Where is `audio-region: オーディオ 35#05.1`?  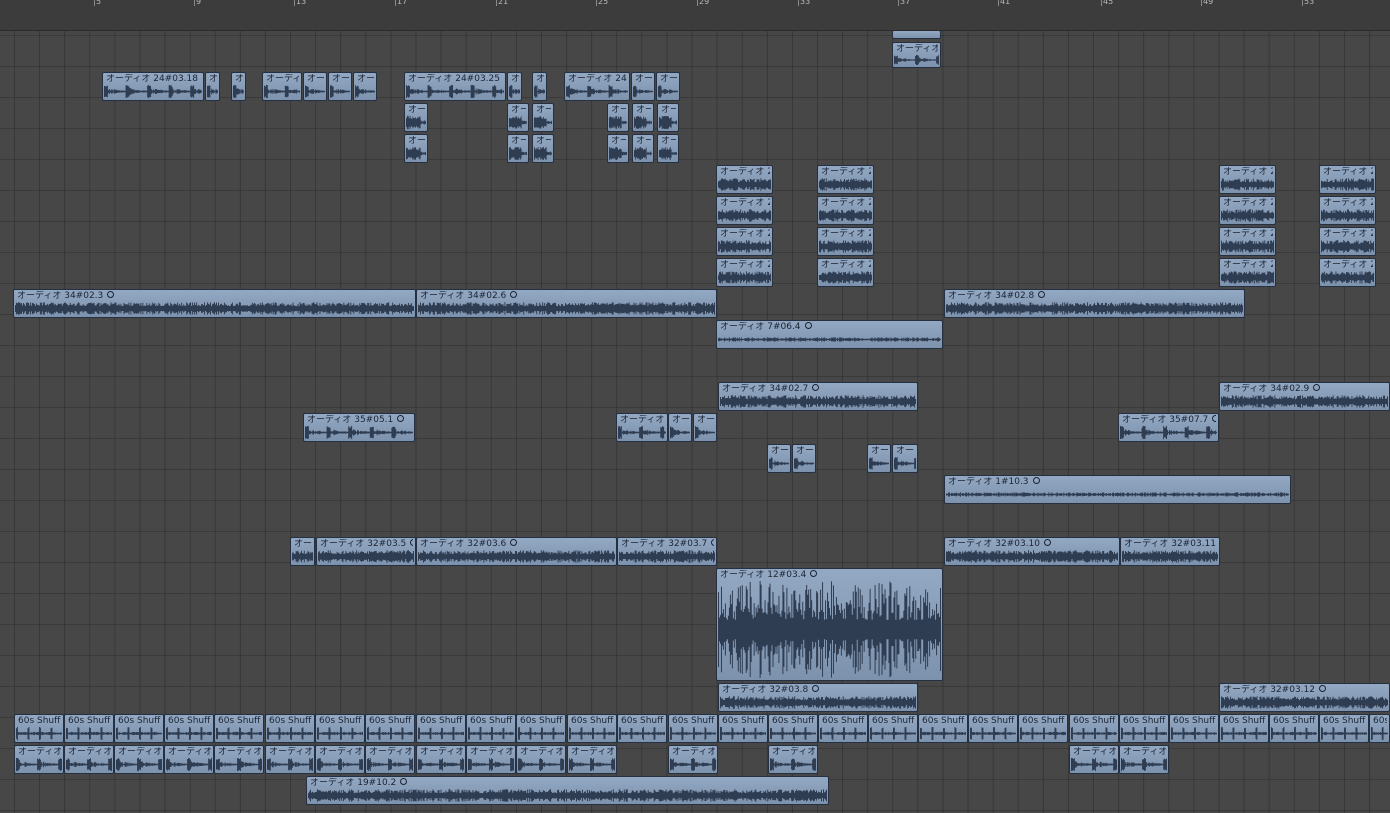 audio-region: オーディオ 35#05.1 is located at coordinates (359, 427).